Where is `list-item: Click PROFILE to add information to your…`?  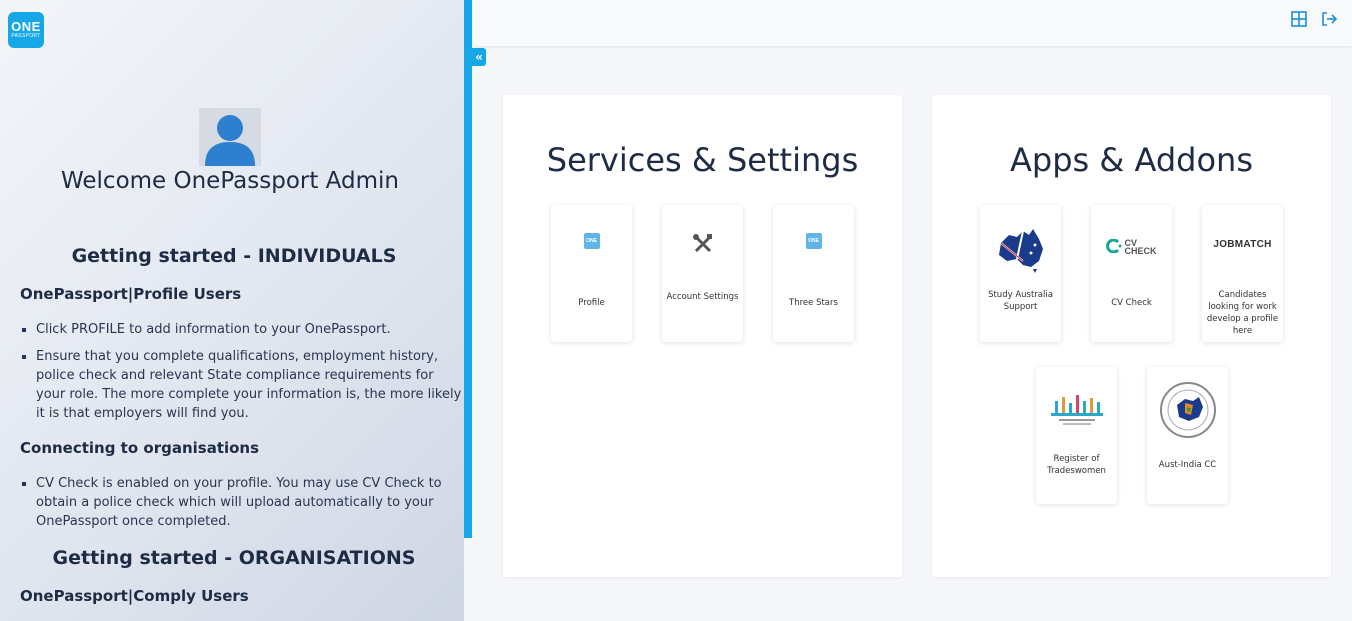 list-item: Click PROFILE to add information to your… is located at coordinates (242, 329).